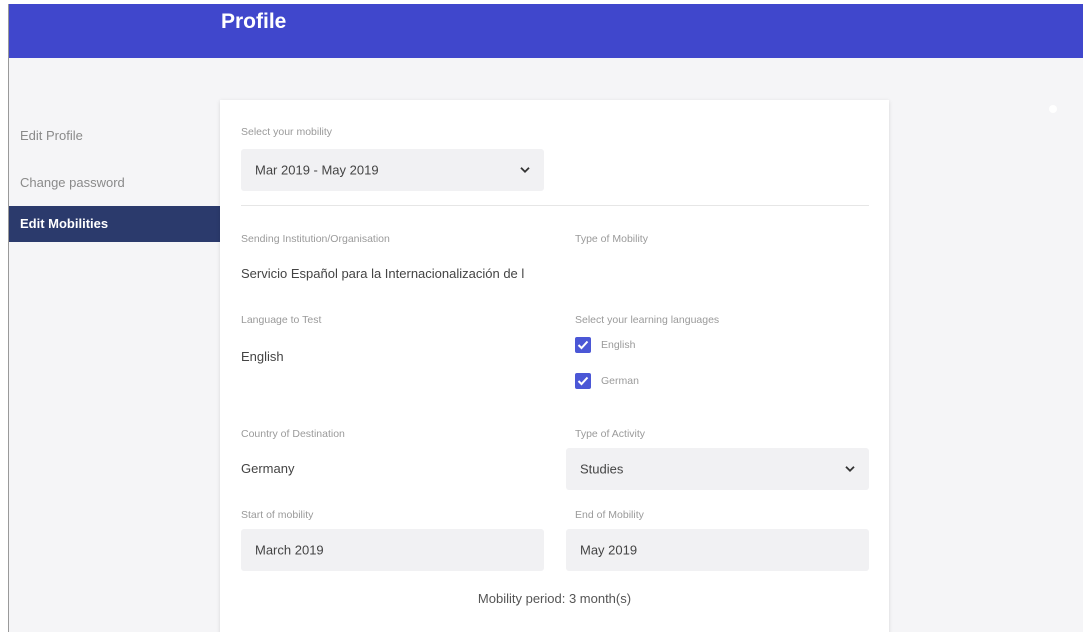 This screenshot has width=1091, height=632. What do you see at coordinates (620, 381) in the screenshot?
I see `learning-language-german-label: German` at bounding box center [620, 381].